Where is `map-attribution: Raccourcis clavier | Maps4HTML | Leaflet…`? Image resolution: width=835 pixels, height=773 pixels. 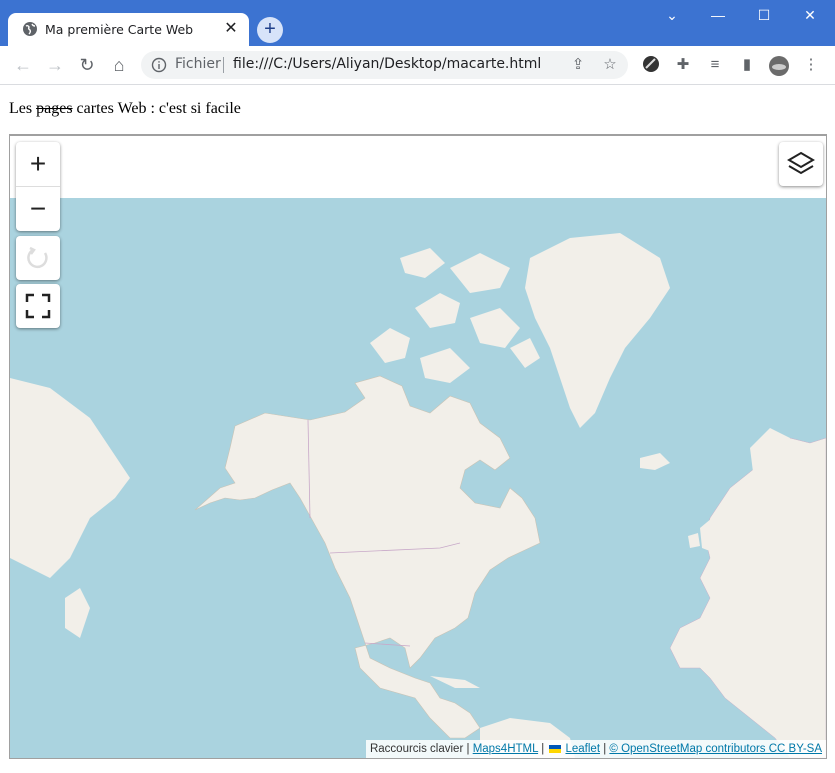
map-attribution: Raccourcis clavier | Maps4HTML | Leaflet… is located at coordinates (595, 749).